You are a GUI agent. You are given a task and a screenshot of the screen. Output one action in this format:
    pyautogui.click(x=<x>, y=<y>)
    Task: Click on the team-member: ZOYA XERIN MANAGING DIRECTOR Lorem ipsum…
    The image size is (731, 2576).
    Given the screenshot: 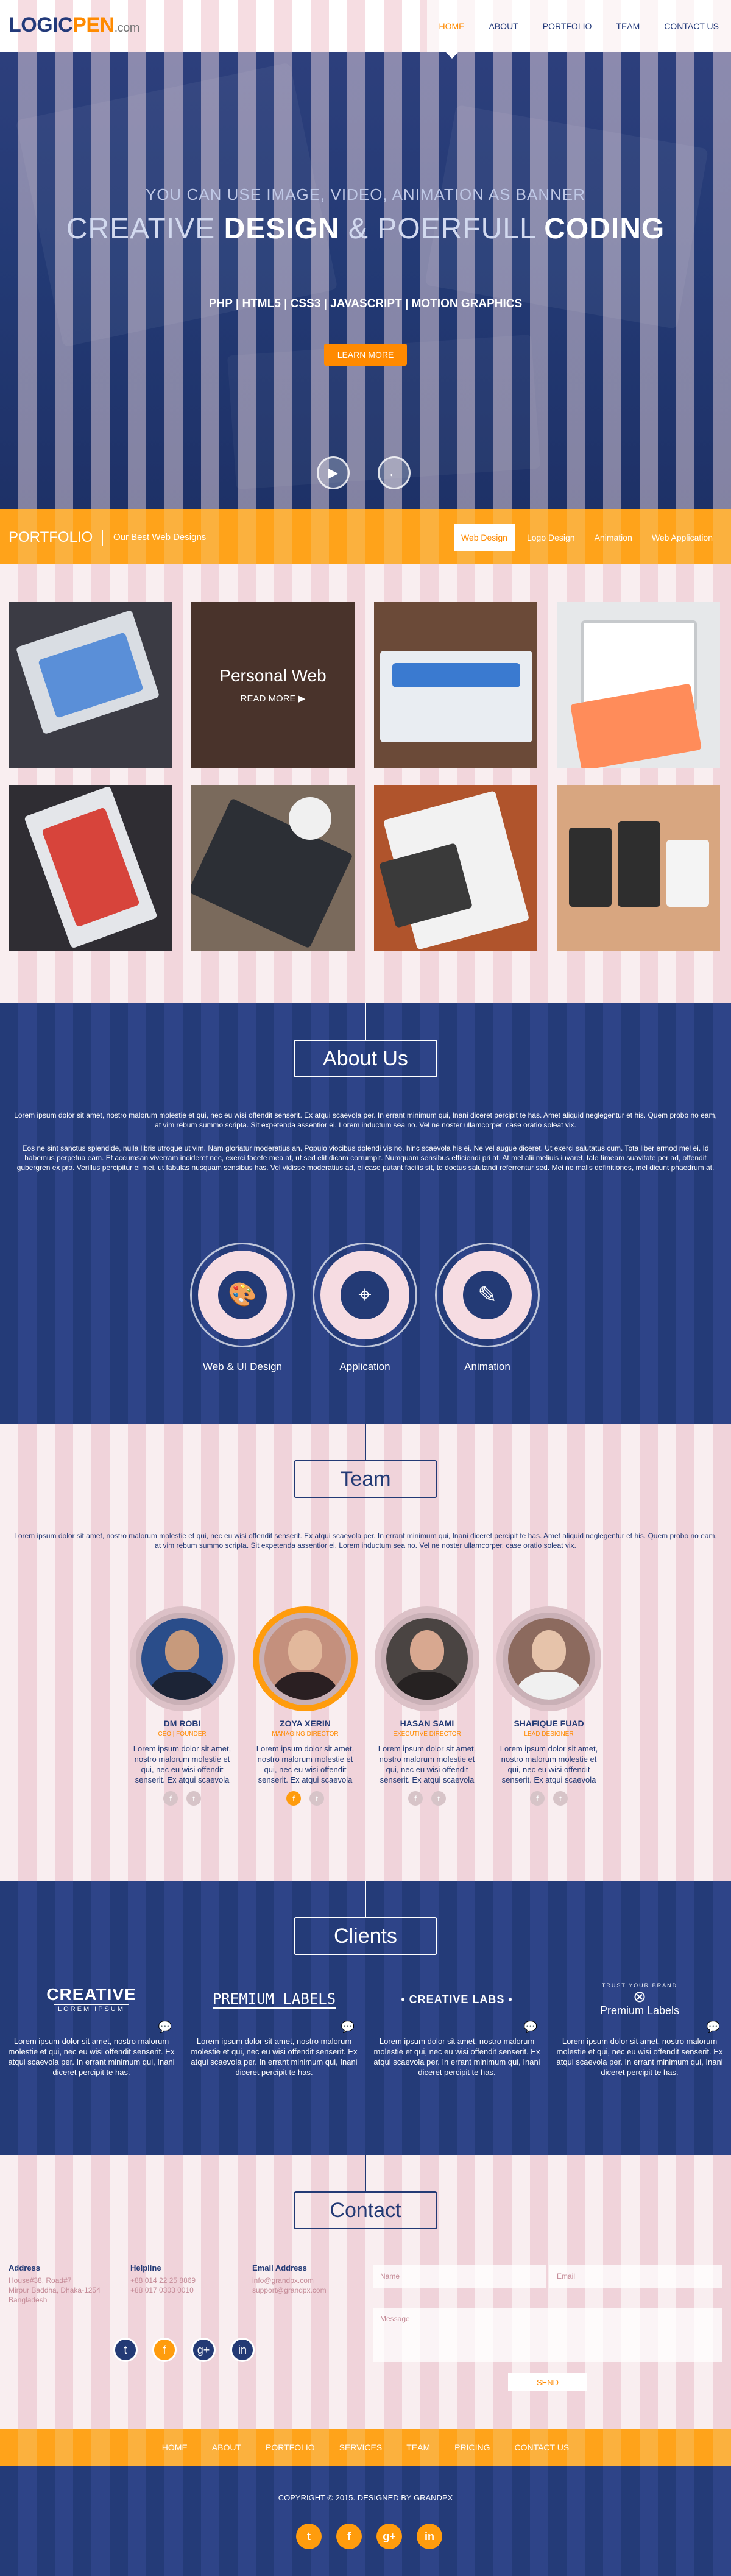 What is the action you would take?
    pyautogui.click(x=305, y=1706)
    